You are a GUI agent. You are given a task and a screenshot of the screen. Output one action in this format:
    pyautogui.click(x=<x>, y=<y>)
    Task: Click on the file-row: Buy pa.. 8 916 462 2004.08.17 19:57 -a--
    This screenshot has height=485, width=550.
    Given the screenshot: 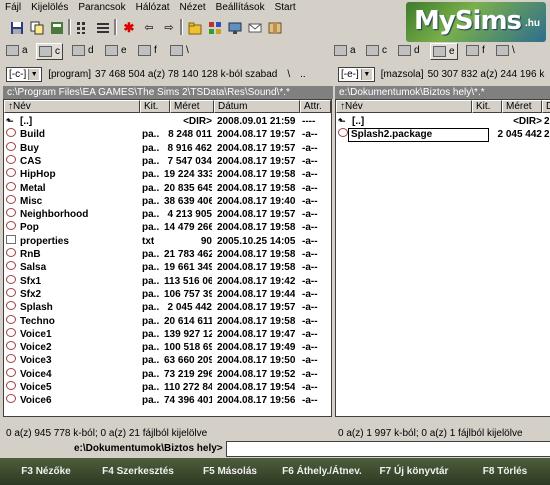 What is the action you would take?
    pyautogui.click(x=167, y=148)
    